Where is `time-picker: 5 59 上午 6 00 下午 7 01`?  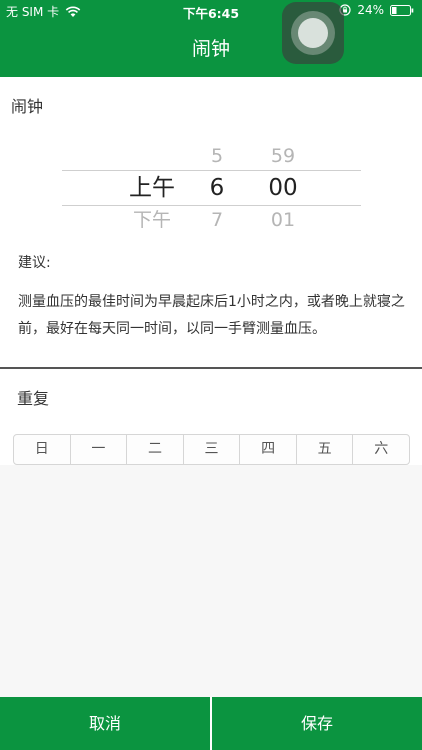 time-picker: 5 59 上午 6 00 下午 7 01 is located at coordinates (211, 188).